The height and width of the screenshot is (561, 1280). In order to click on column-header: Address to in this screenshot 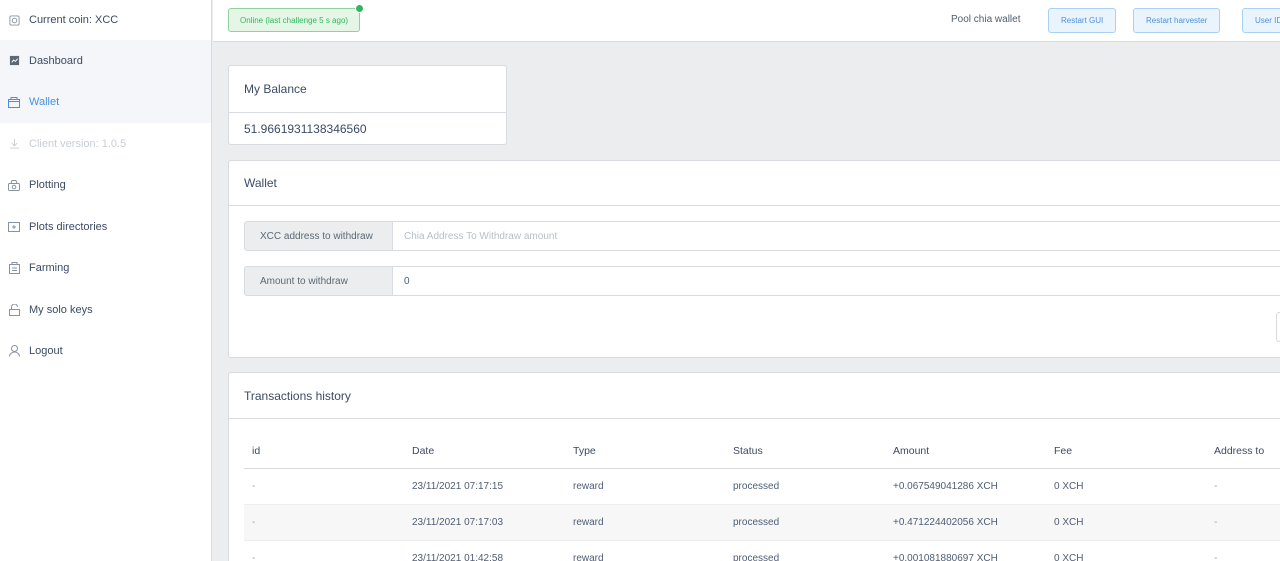, I will do `click(1243, 452)`.